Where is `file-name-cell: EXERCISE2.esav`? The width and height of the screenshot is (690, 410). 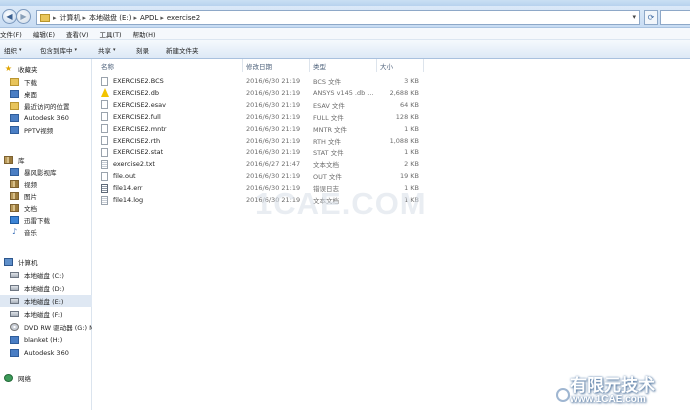 file-name-cell: EXERCISE2.esav is located at coordinates (133, 105).